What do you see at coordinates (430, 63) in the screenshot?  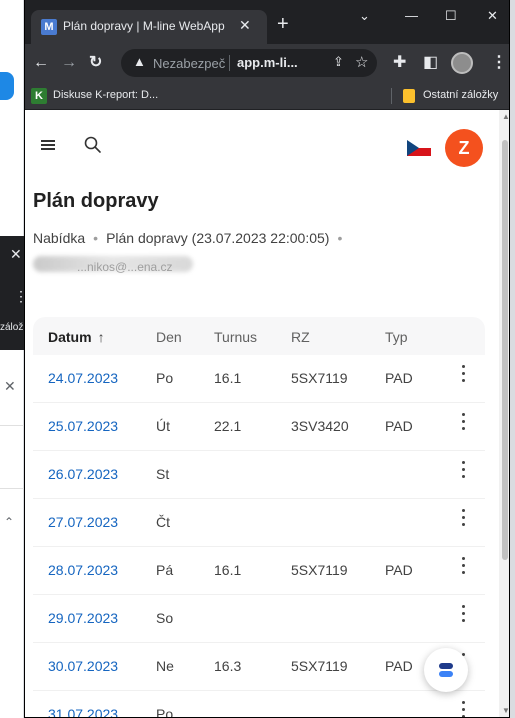 I see `side-panel-icon: ◧` at bounding box center [430, 63].